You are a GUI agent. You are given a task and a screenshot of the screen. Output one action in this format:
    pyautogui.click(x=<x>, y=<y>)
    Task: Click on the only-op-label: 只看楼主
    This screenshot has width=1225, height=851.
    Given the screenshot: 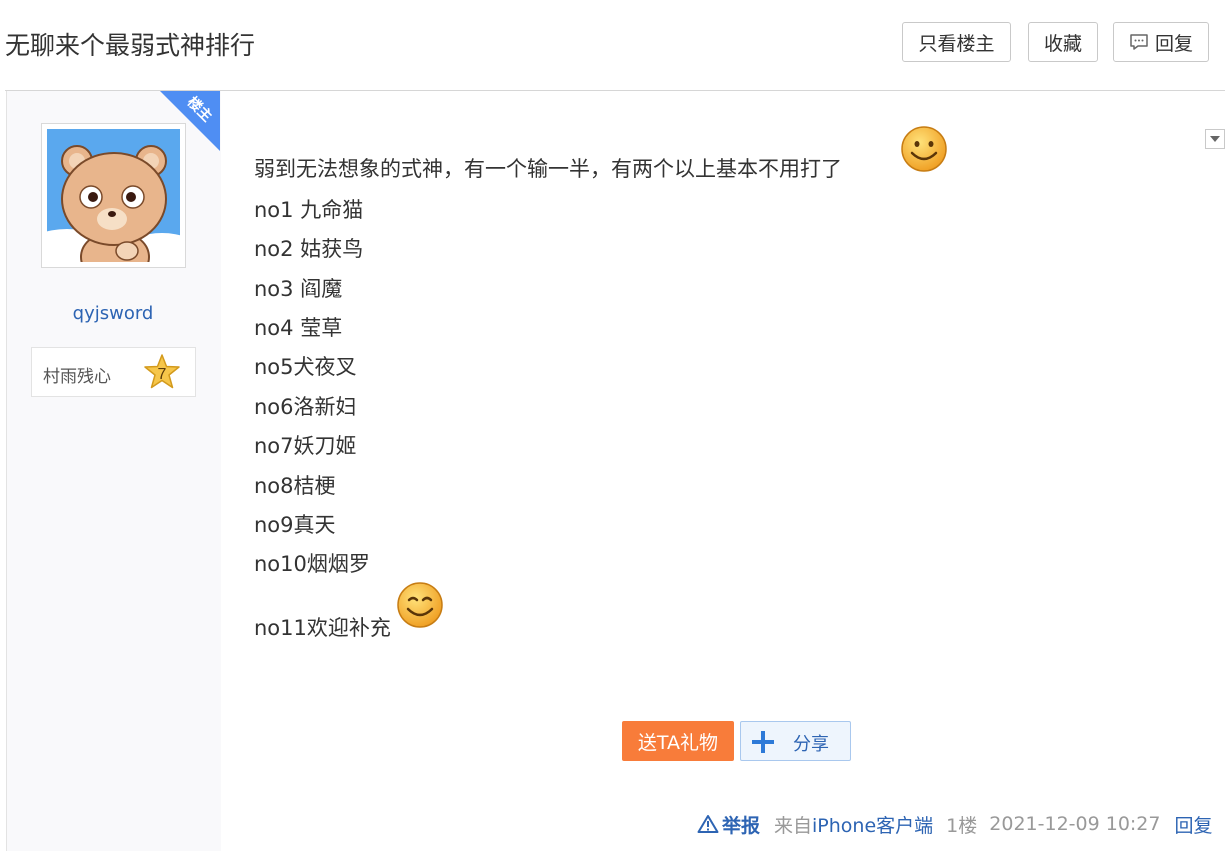 What is the action you would take?
    pyautogui.click(x=956, y=43)
    